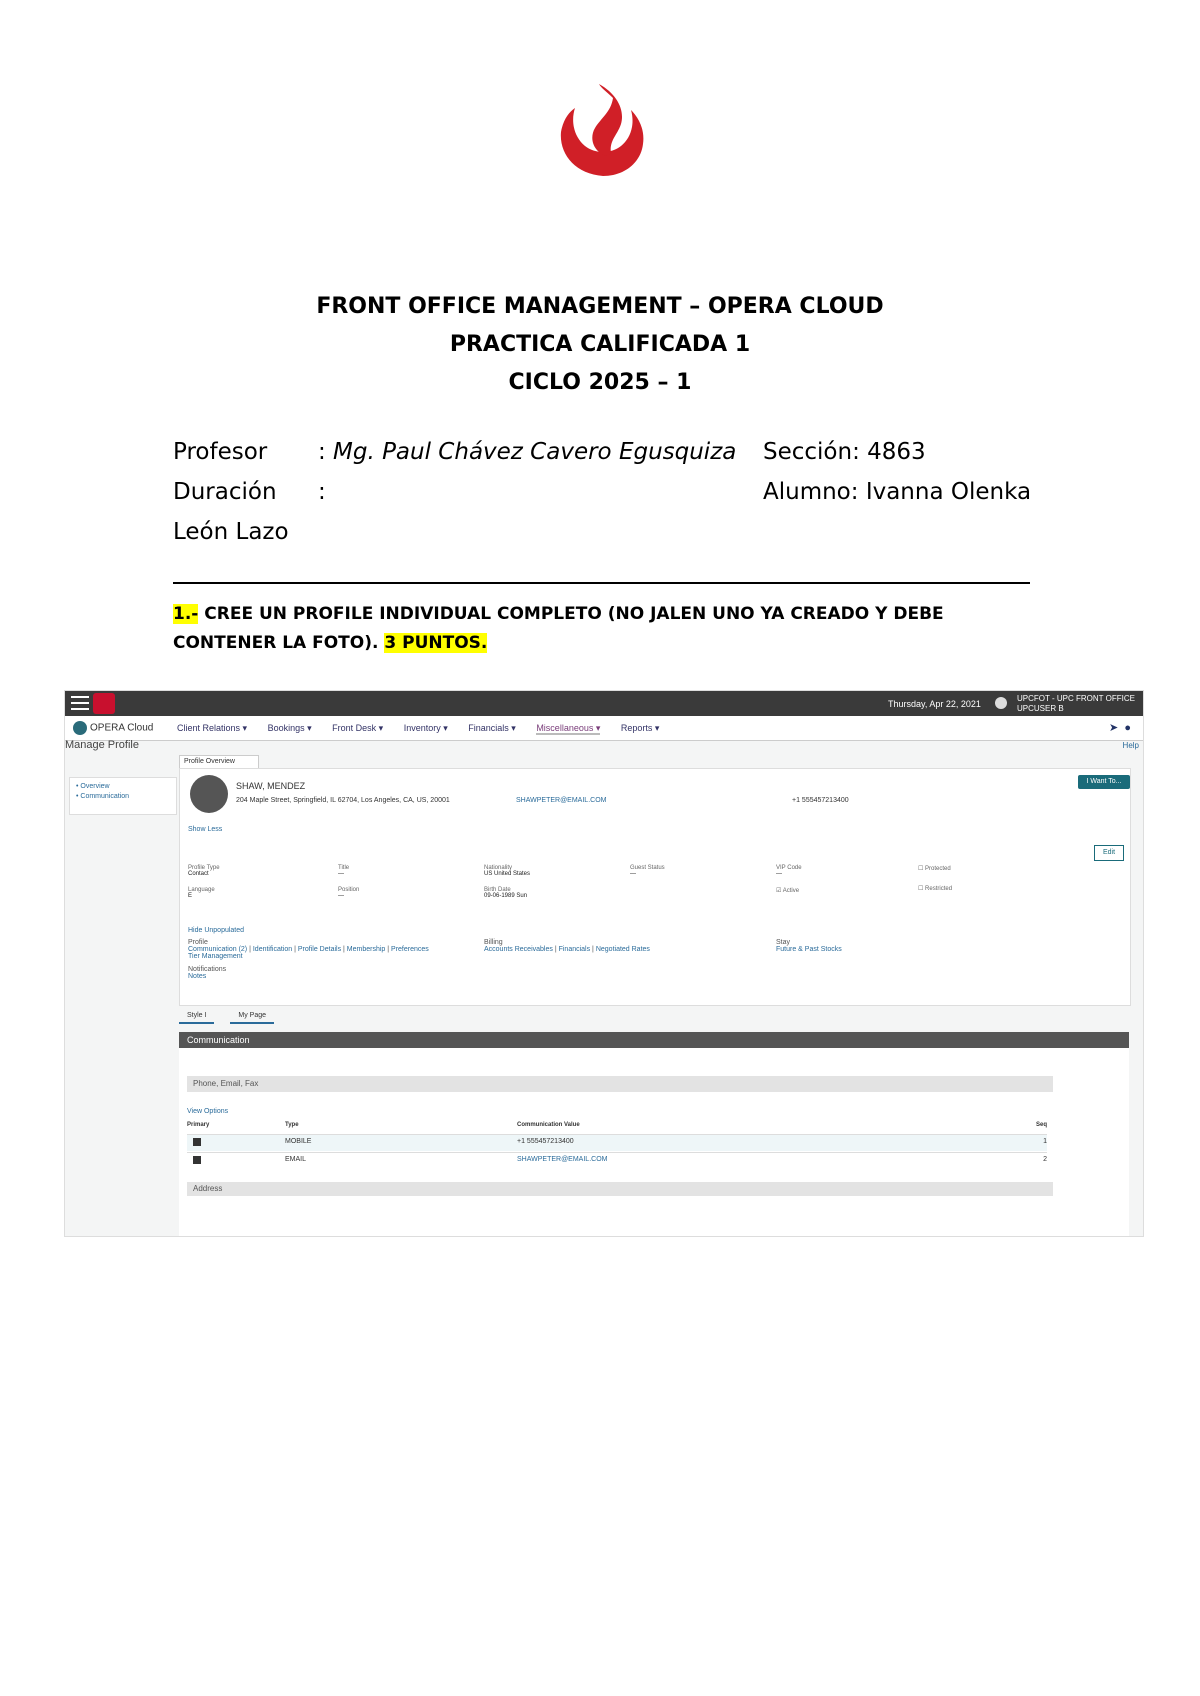  Describe the element at coordinates (357, 728) in the screenshot. I see `nav-front-desk: Front Desk ▾` at that location.